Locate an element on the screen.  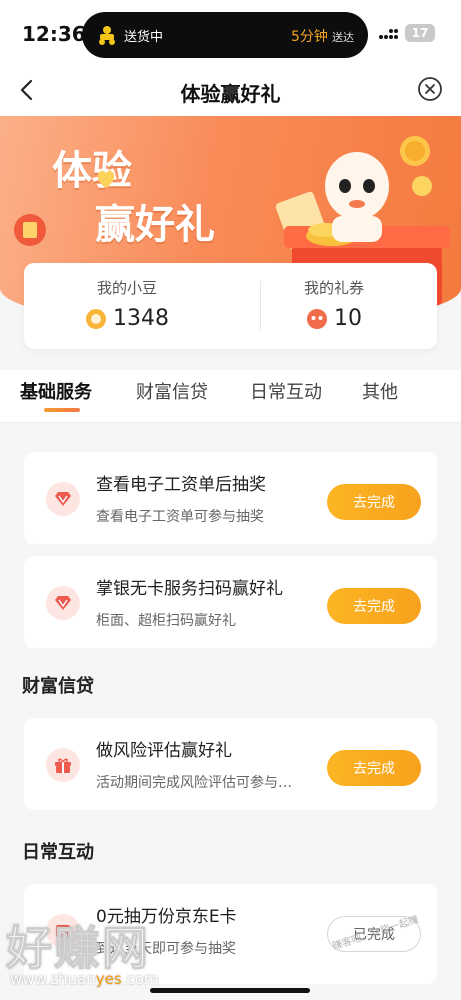
task-title: 查看电子工资单后抽奖 is located at coordinates (181, 485).